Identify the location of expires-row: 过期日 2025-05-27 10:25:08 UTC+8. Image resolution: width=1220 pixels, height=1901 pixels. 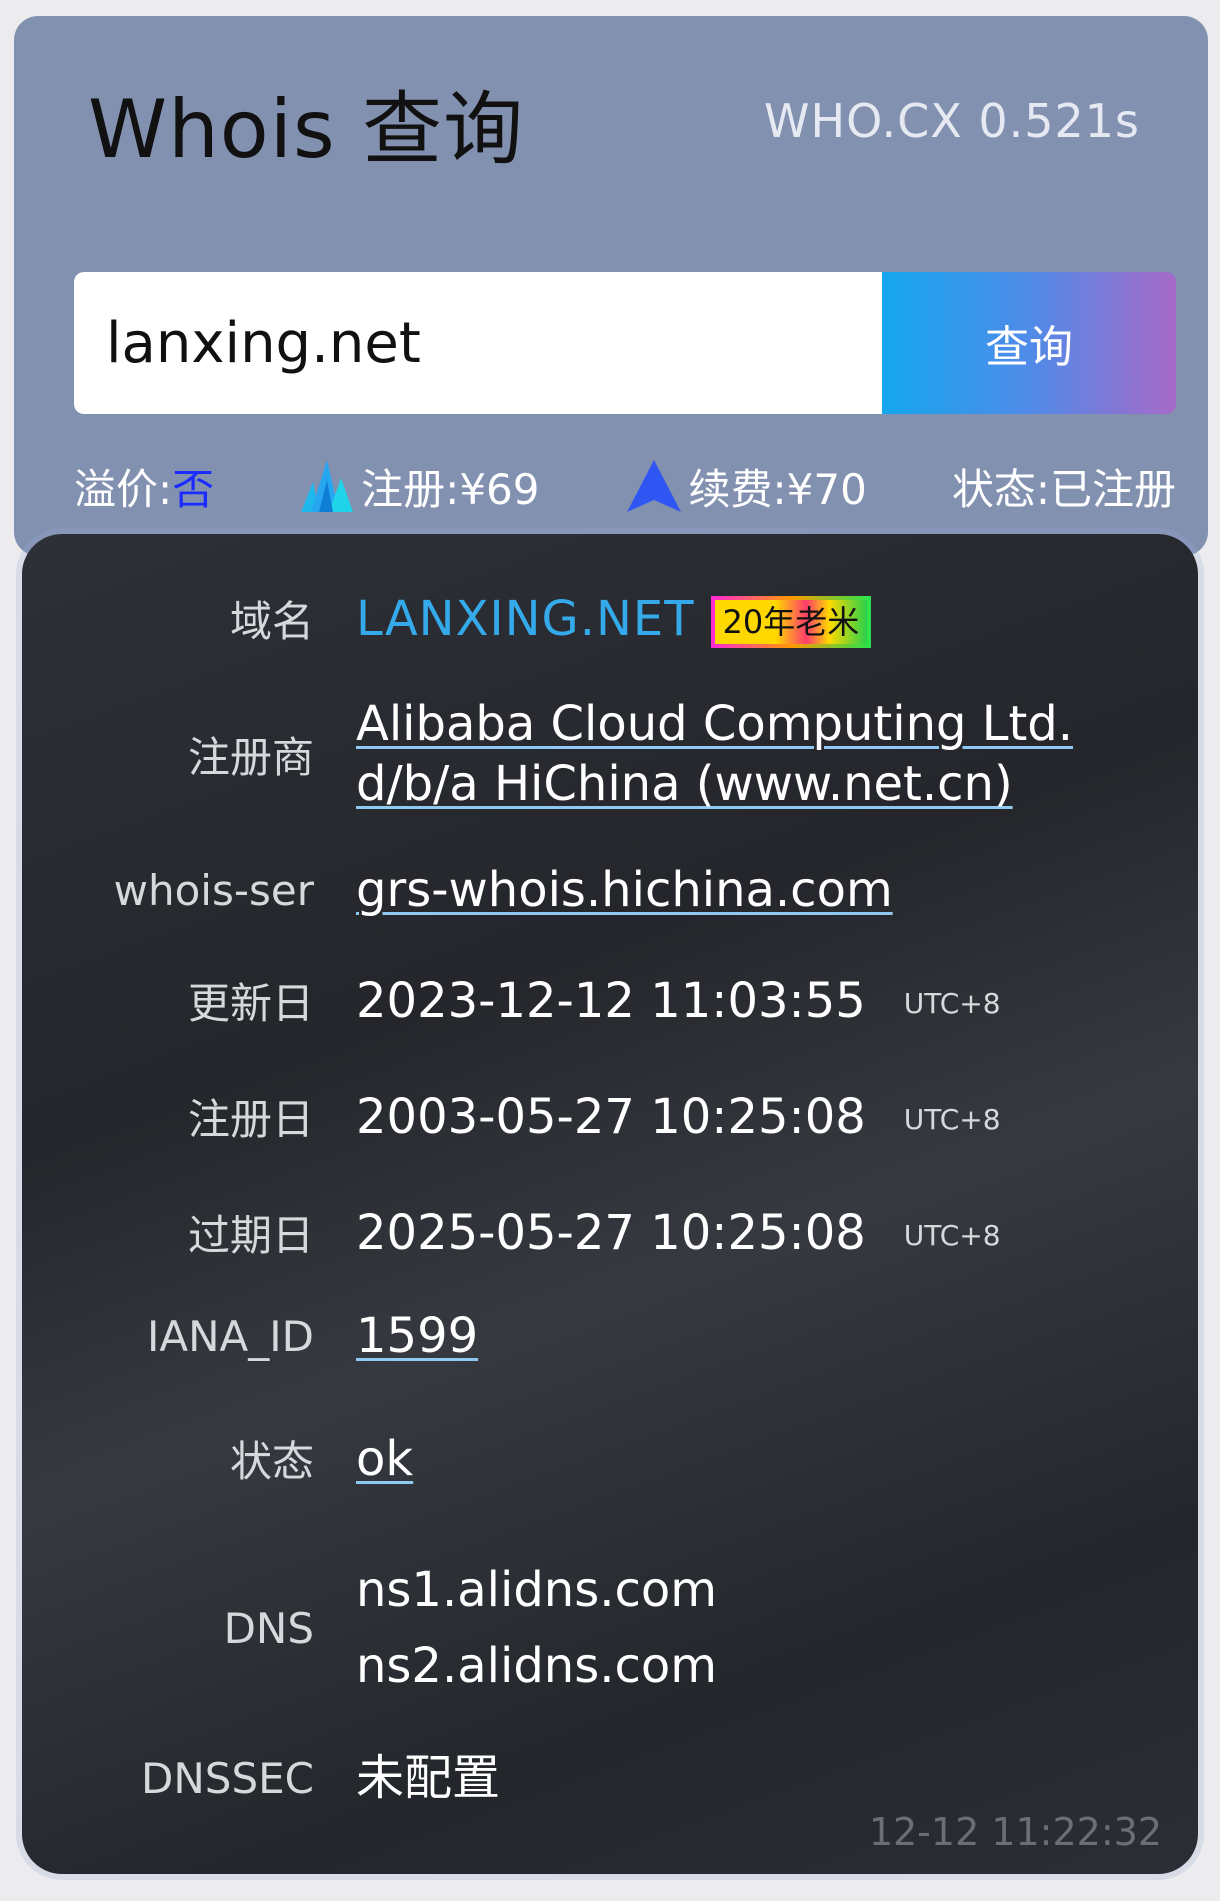
(610, 1232).